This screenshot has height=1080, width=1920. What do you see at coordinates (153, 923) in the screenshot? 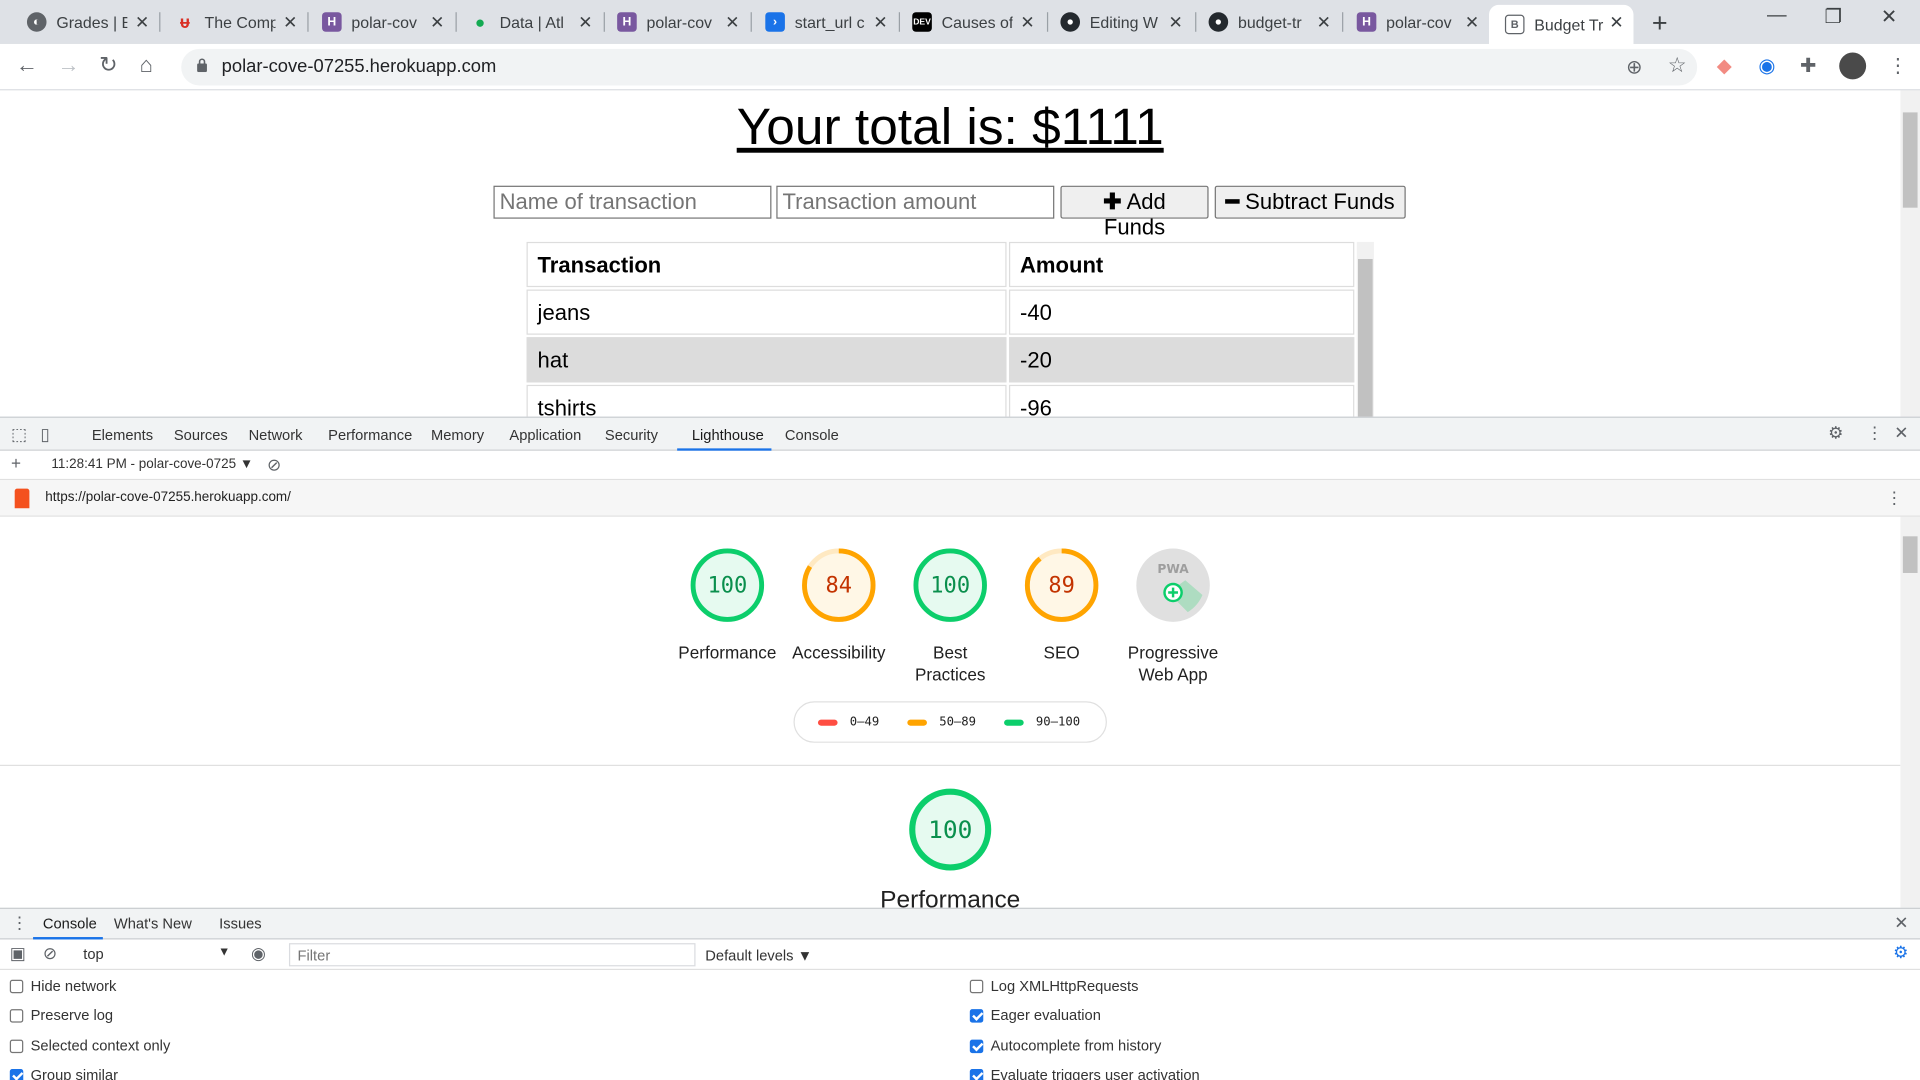
I see `drawer-tab-whats-new: What's New` at bounding box center [153, 923].